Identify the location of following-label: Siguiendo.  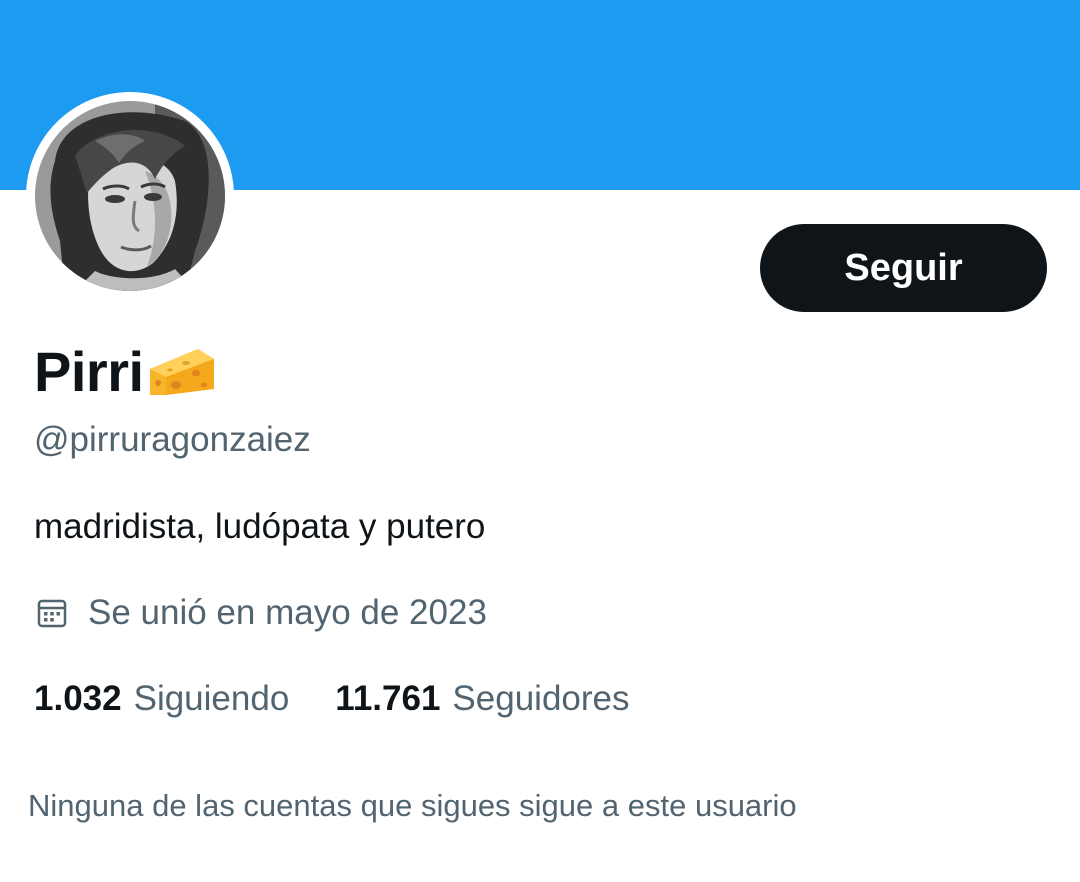
(211, 698).